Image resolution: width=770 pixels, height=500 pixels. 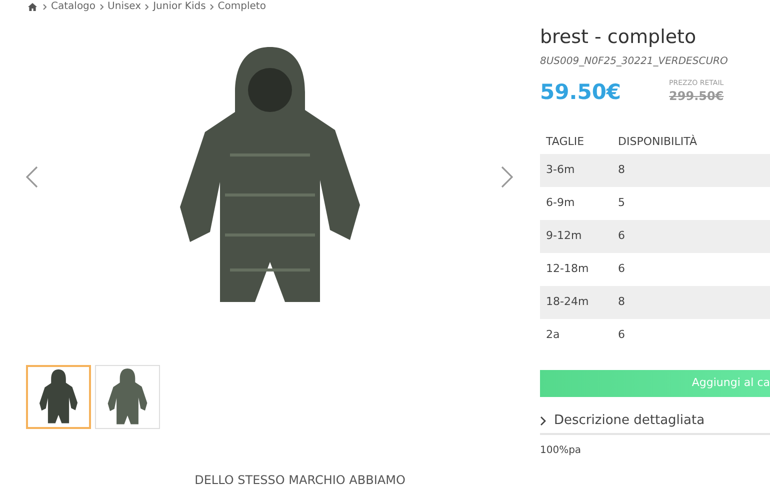 I want to click on breadcrumb-link: Unisex, so click(x=125, y=6).